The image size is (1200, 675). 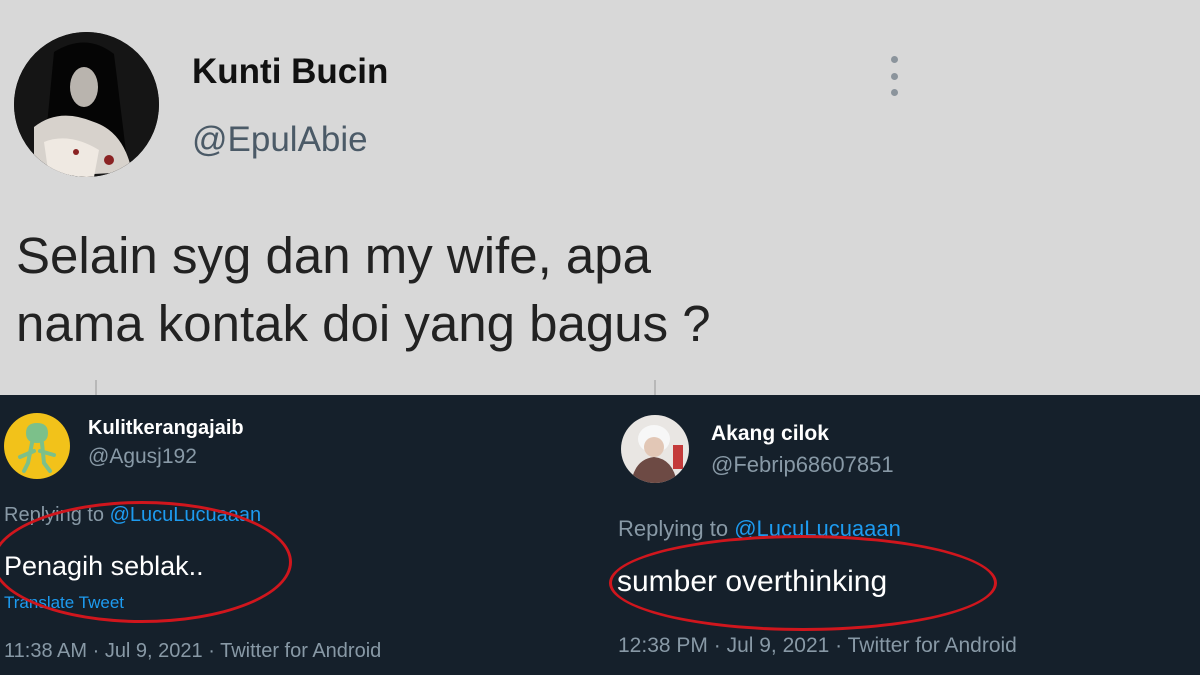 I want to click on reply-author-handle: @Agusj192, so click(x=142, y=457).